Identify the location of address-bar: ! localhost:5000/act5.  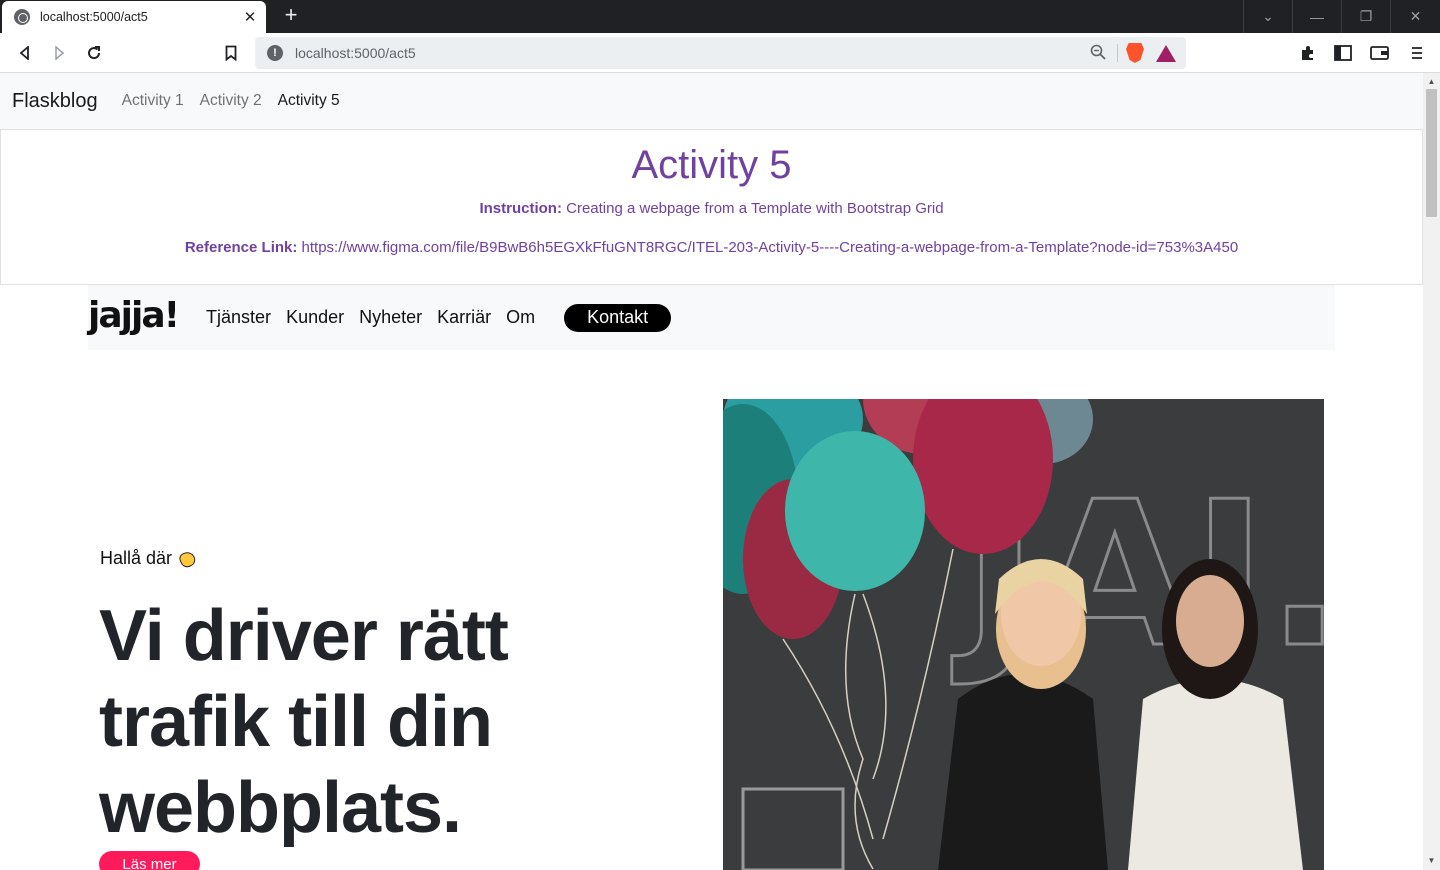
(720, 53).